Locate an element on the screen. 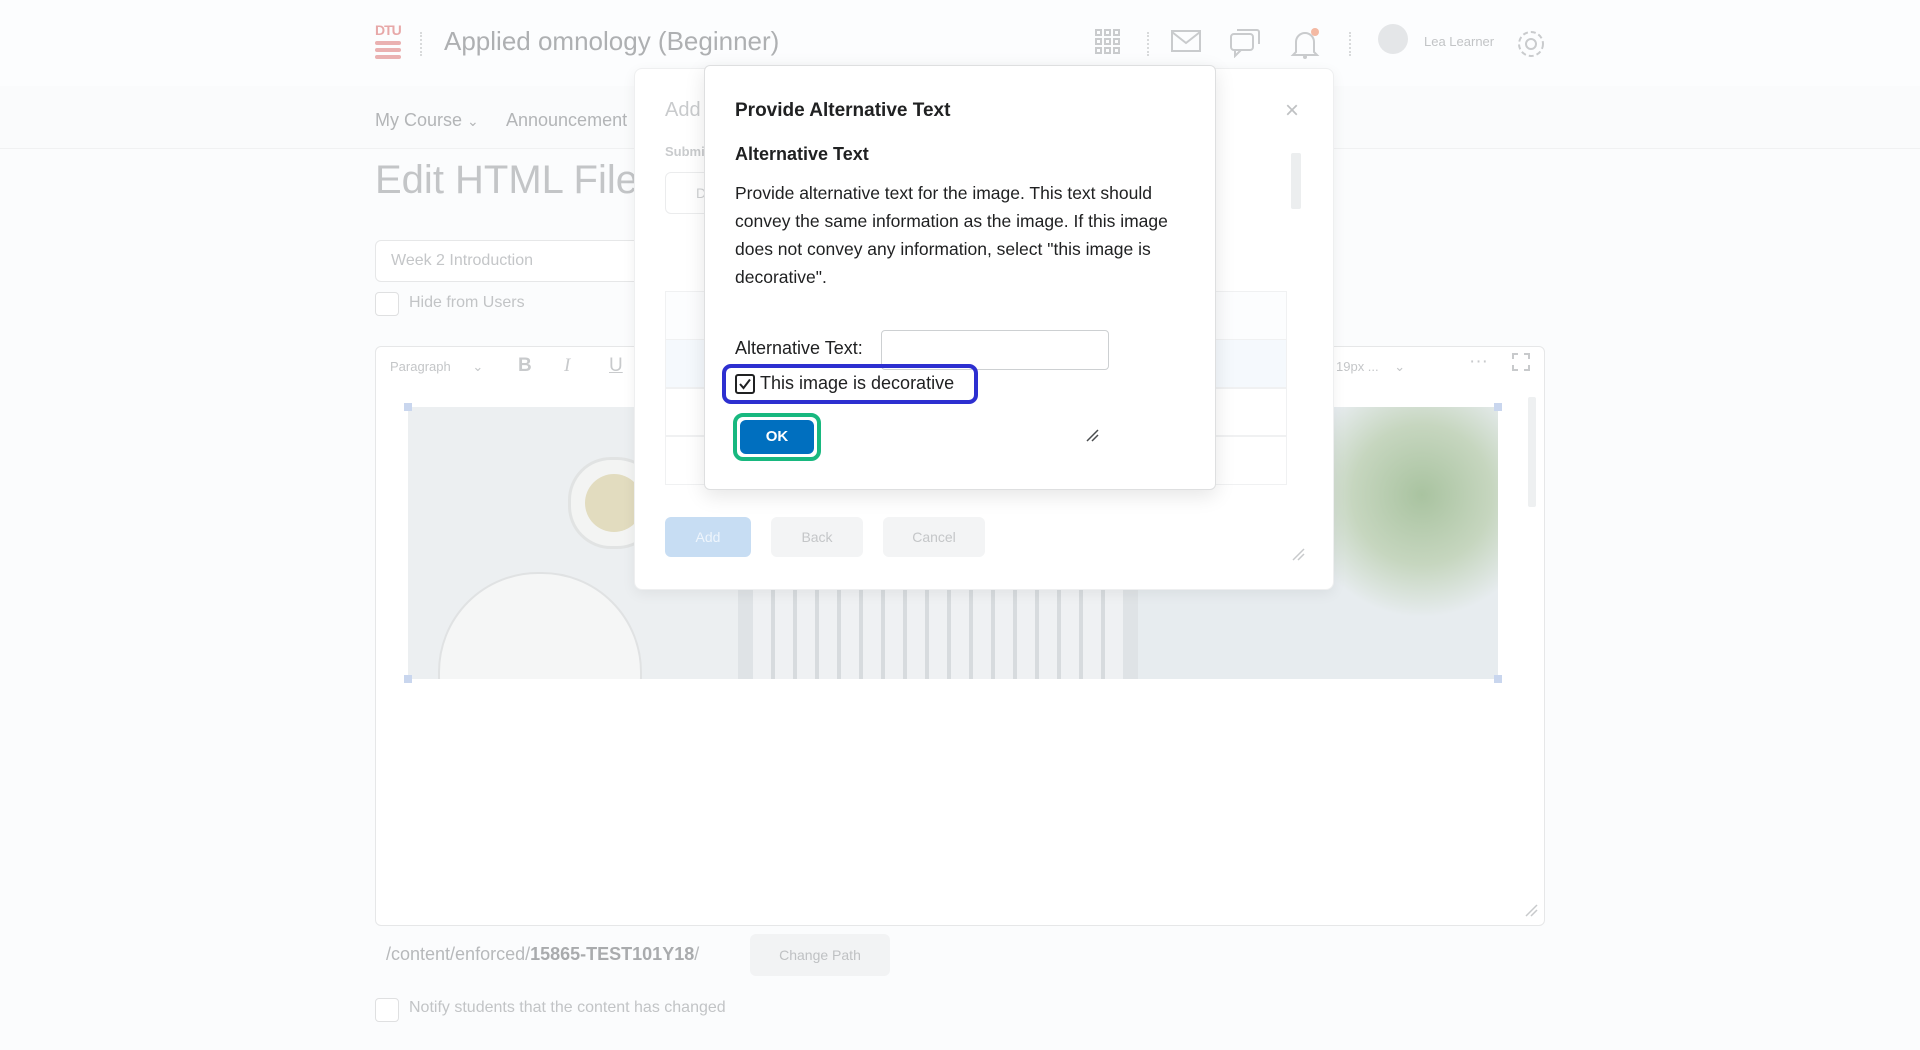 This screenshot has width=1920, height=1050. back-button: Back is located at coordinates (817, 537).